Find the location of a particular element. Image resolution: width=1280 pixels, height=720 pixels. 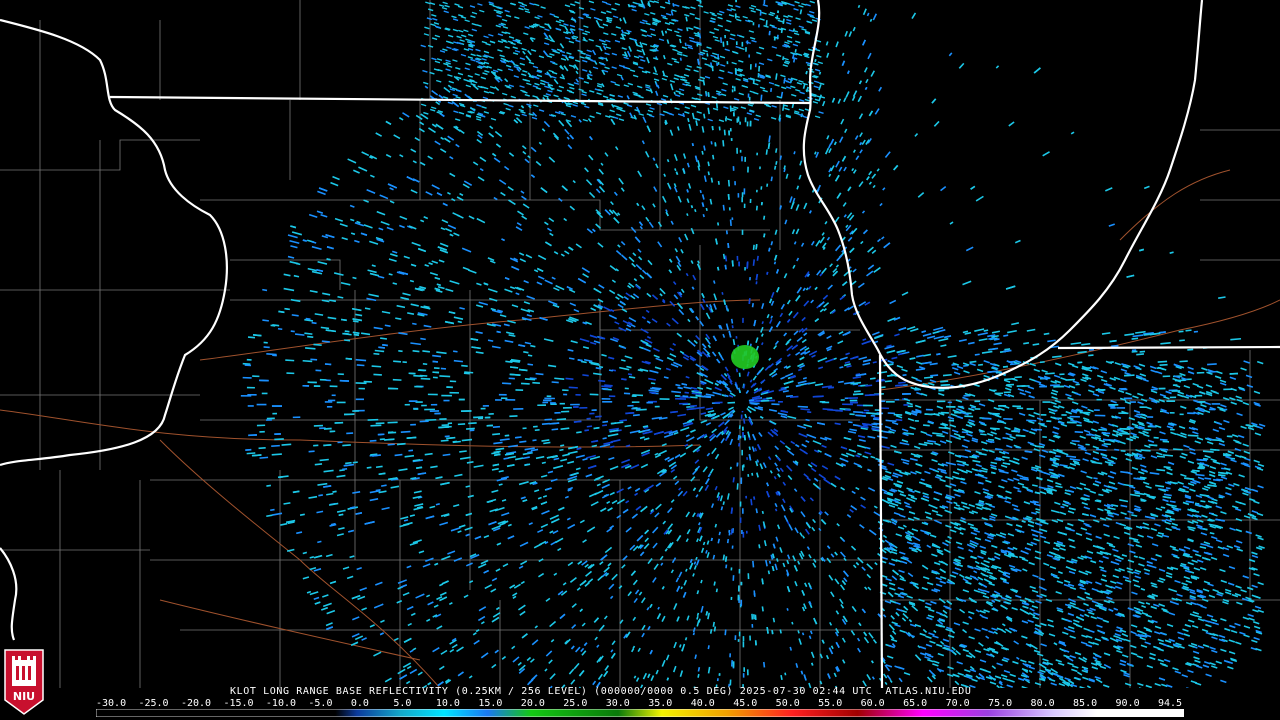

logo-text: NIU is located at coordinates (24, 696).